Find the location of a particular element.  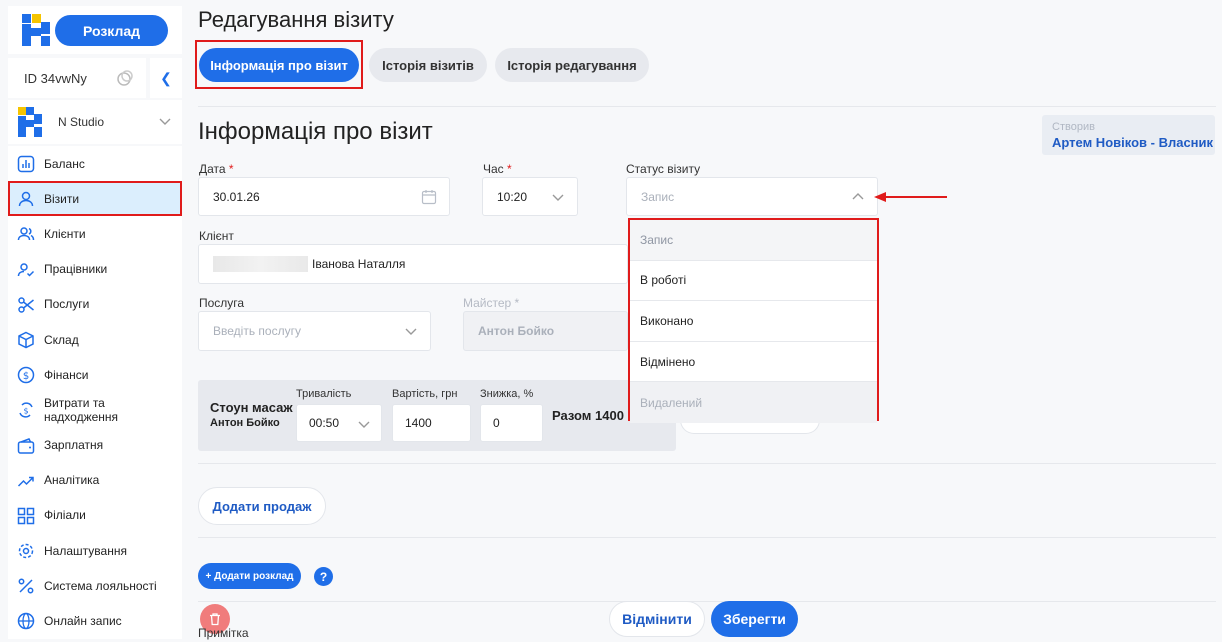

account-id-card: ID 34vwNy is located at coordinates (77, 78).